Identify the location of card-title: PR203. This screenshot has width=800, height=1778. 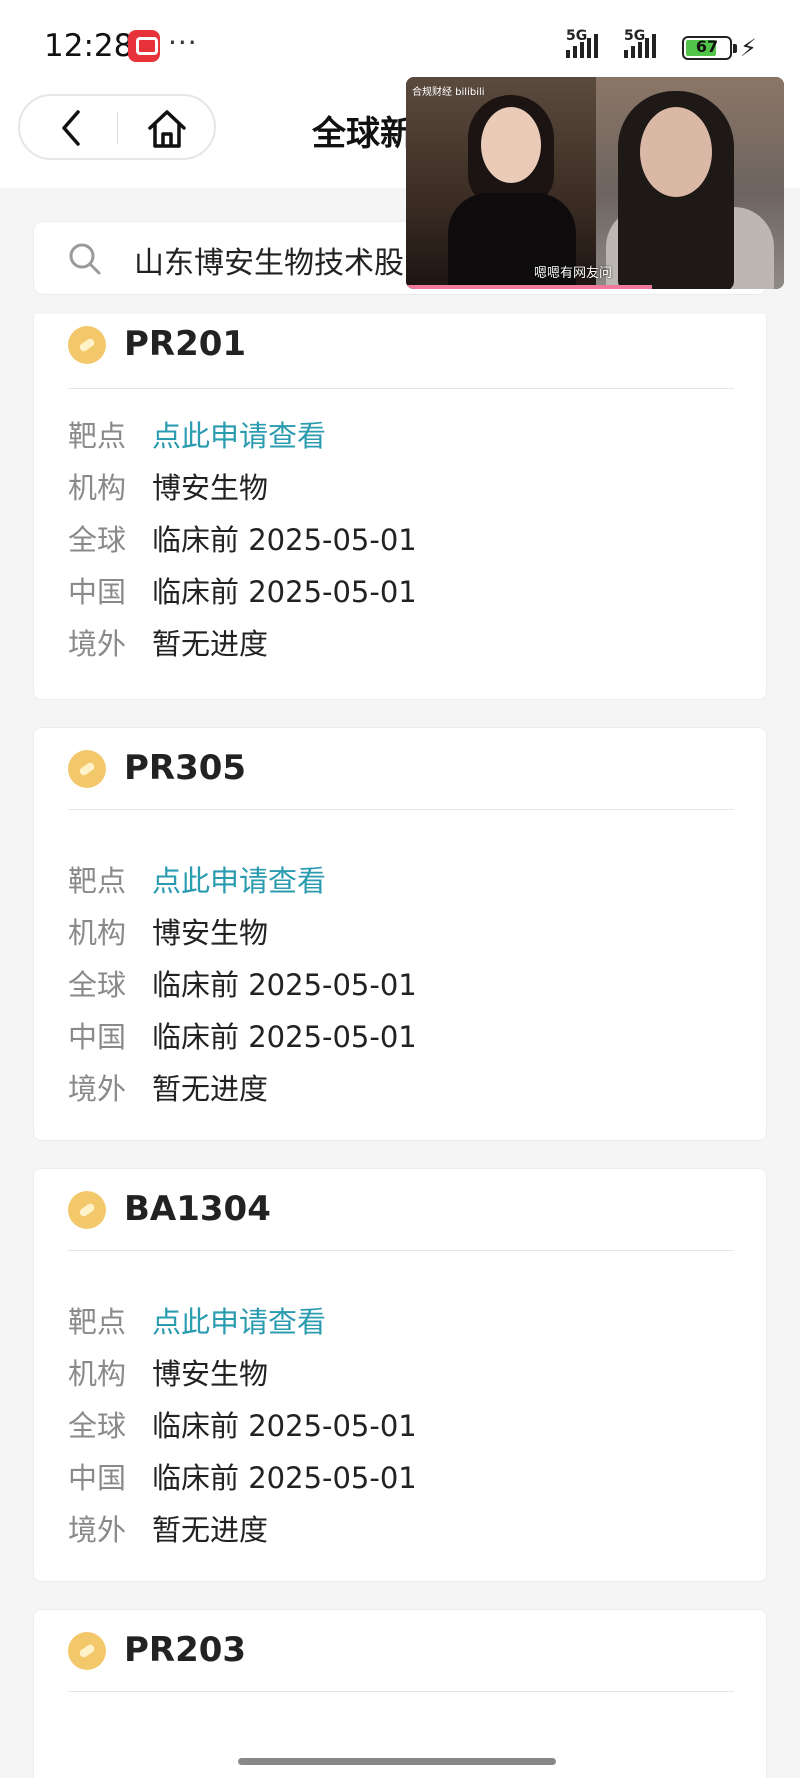
(185, 1650).